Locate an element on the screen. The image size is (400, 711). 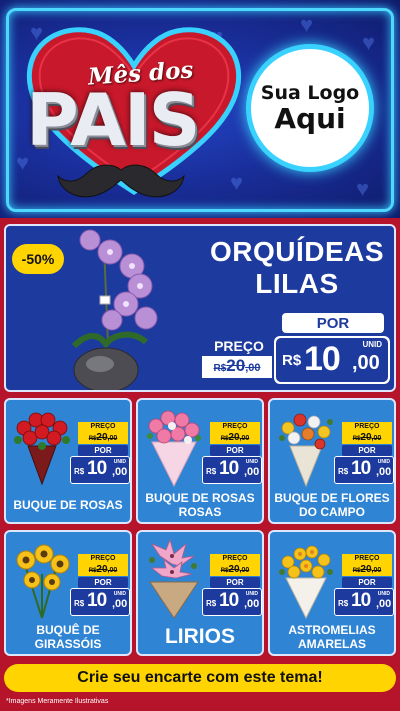
featured-title: ORQUÍDEAS LILAS is located at coordinates (297, 268).